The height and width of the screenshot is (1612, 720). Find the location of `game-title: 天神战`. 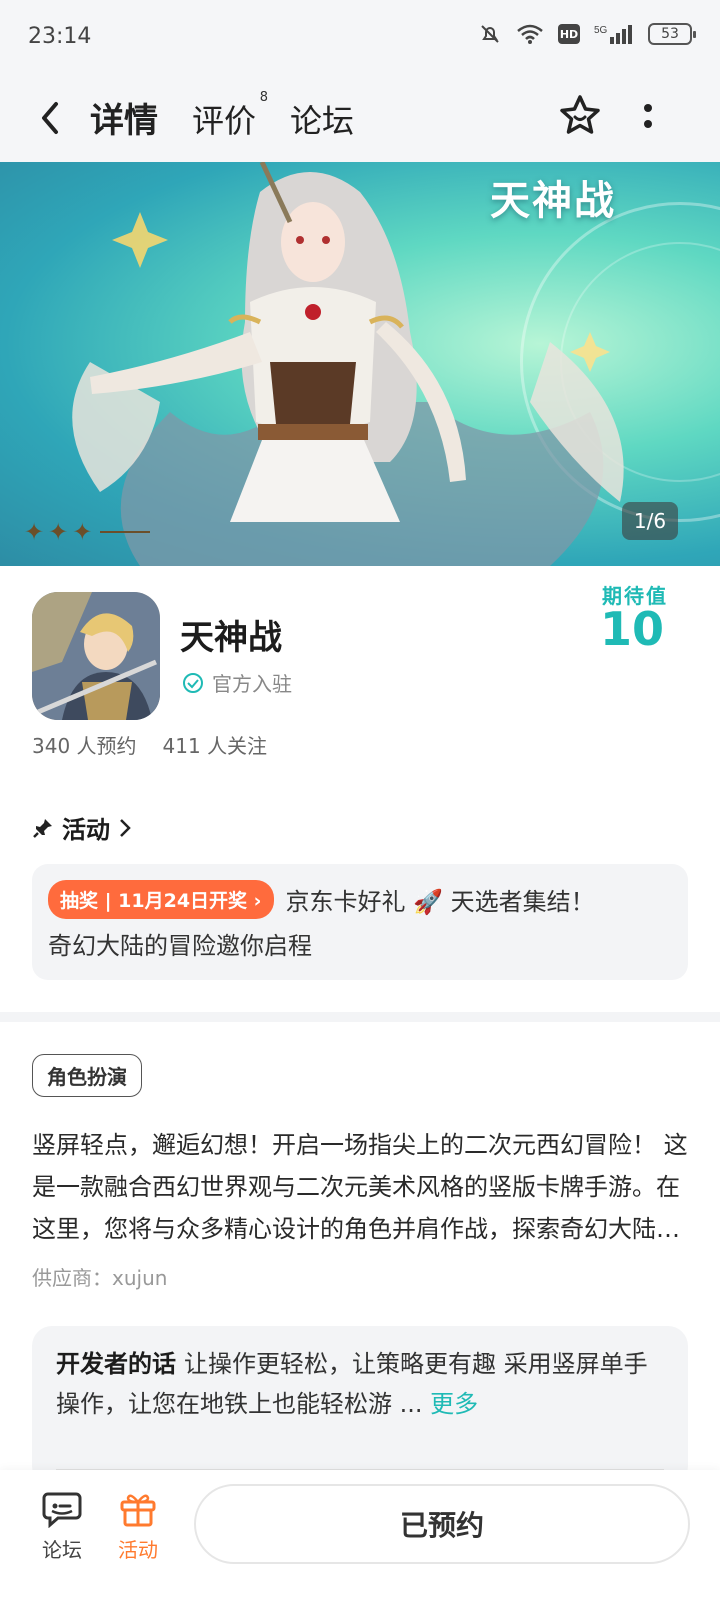

game-title: 天神战 is located at coordinates (231, 638).